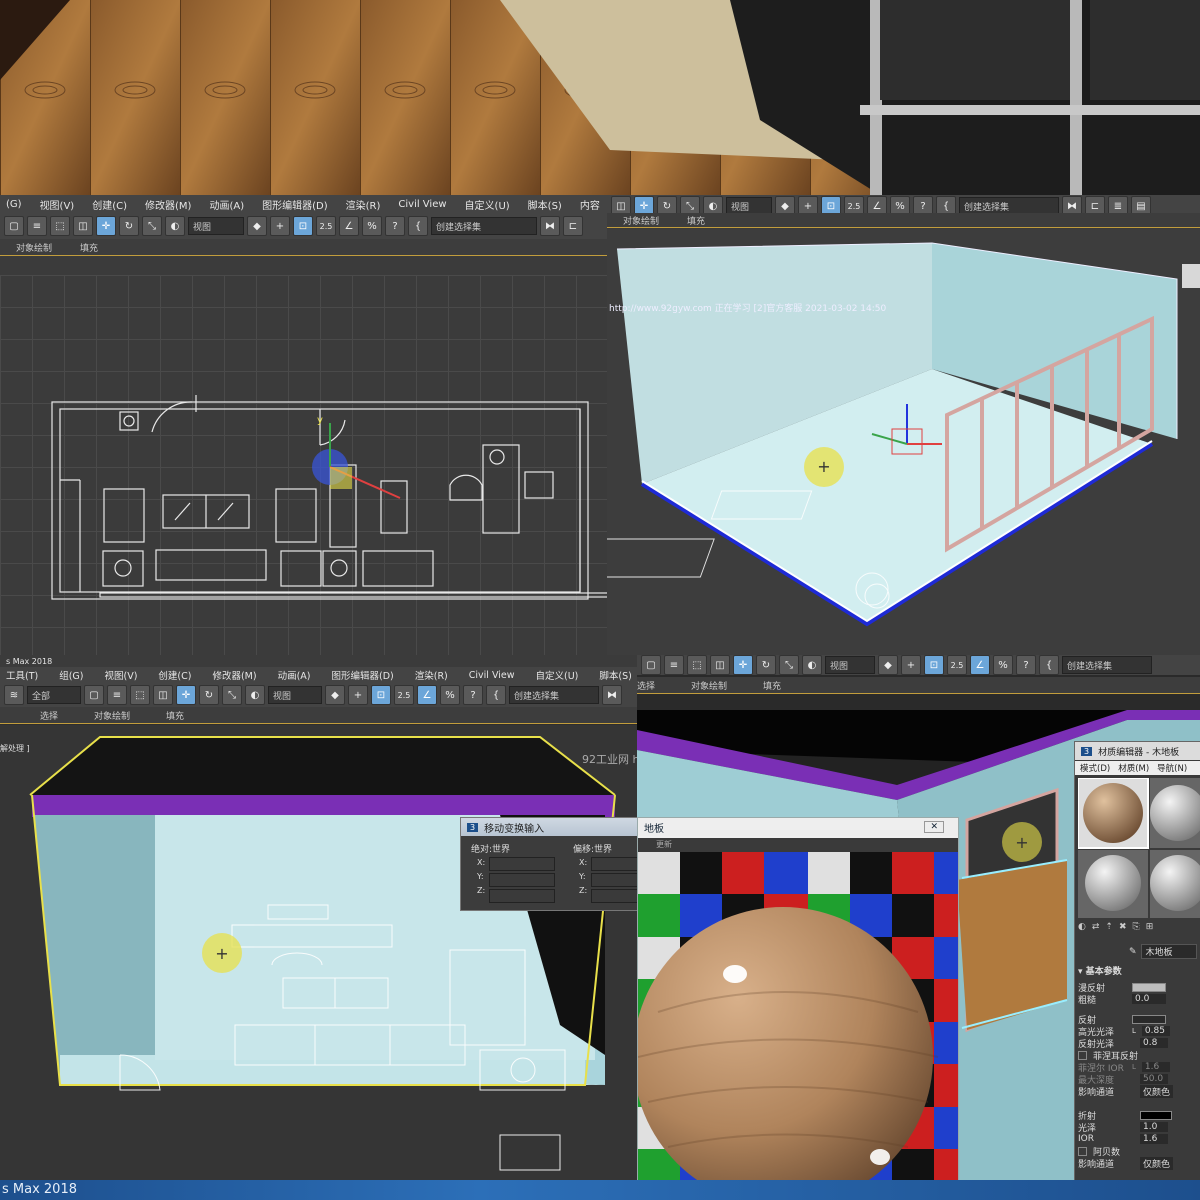 This screenshot has height=1200, width=1200. I want to click on dialog-title-bar: 3 移动变换输入, so click(549, 827).